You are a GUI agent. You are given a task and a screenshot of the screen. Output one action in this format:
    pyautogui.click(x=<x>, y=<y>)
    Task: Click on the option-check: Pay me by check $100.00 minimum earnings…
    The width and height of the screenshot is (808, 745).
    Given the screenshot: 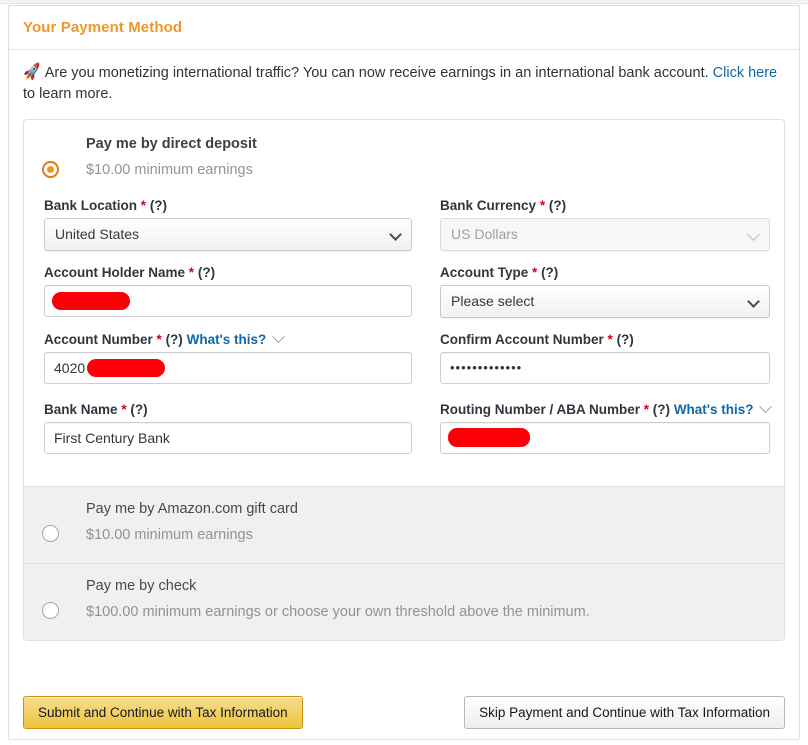 What is the action you would take?
    pyautogui.click(x=404, y=601)
    